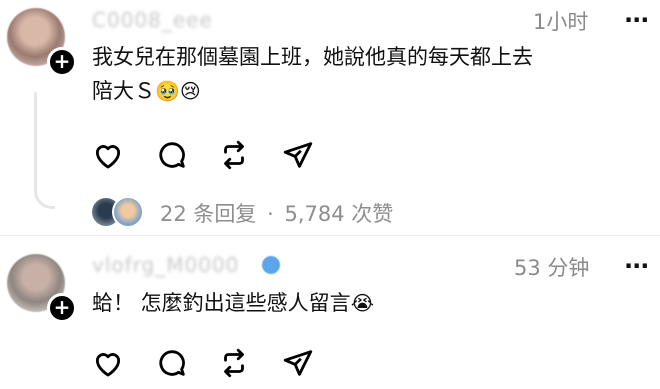 Image resolution: width=660 pixels, height=389 pixels. Describe the element at coordinates (178, 91) in the screenshot. I see `emoji-icon: 🥹😢` at that location.